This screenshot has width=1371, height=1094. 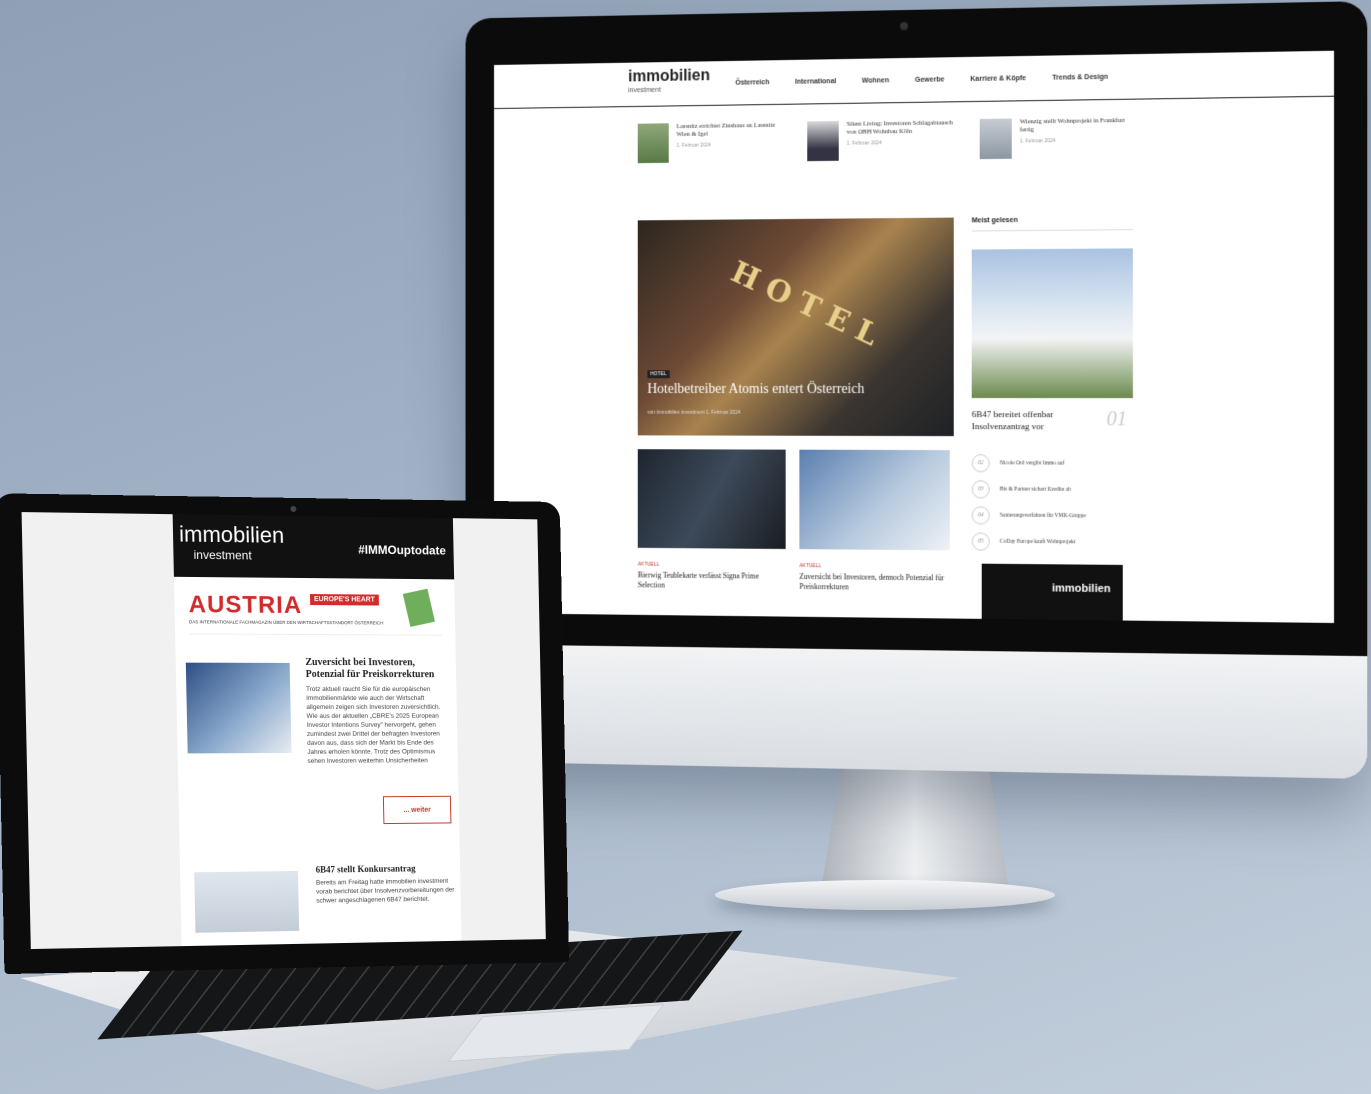 I want to click on site-logo-sub: investment, so click(x=644, y=90).